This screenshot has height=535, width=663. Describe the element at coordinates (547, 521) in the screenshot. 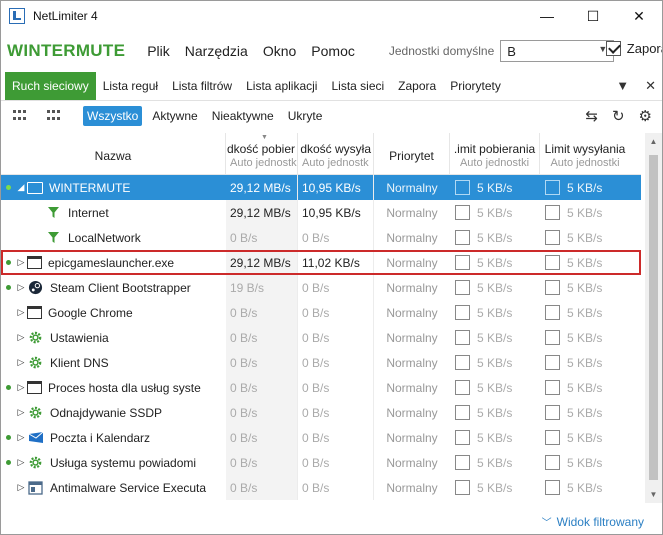

I see `chevron-down-icon: ﹀` at that location.